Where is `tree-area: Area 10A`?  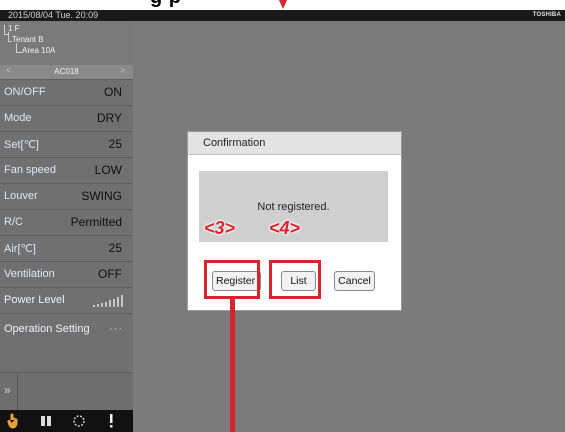 tree-area: Area 10A is located at coordinates (38, 50).